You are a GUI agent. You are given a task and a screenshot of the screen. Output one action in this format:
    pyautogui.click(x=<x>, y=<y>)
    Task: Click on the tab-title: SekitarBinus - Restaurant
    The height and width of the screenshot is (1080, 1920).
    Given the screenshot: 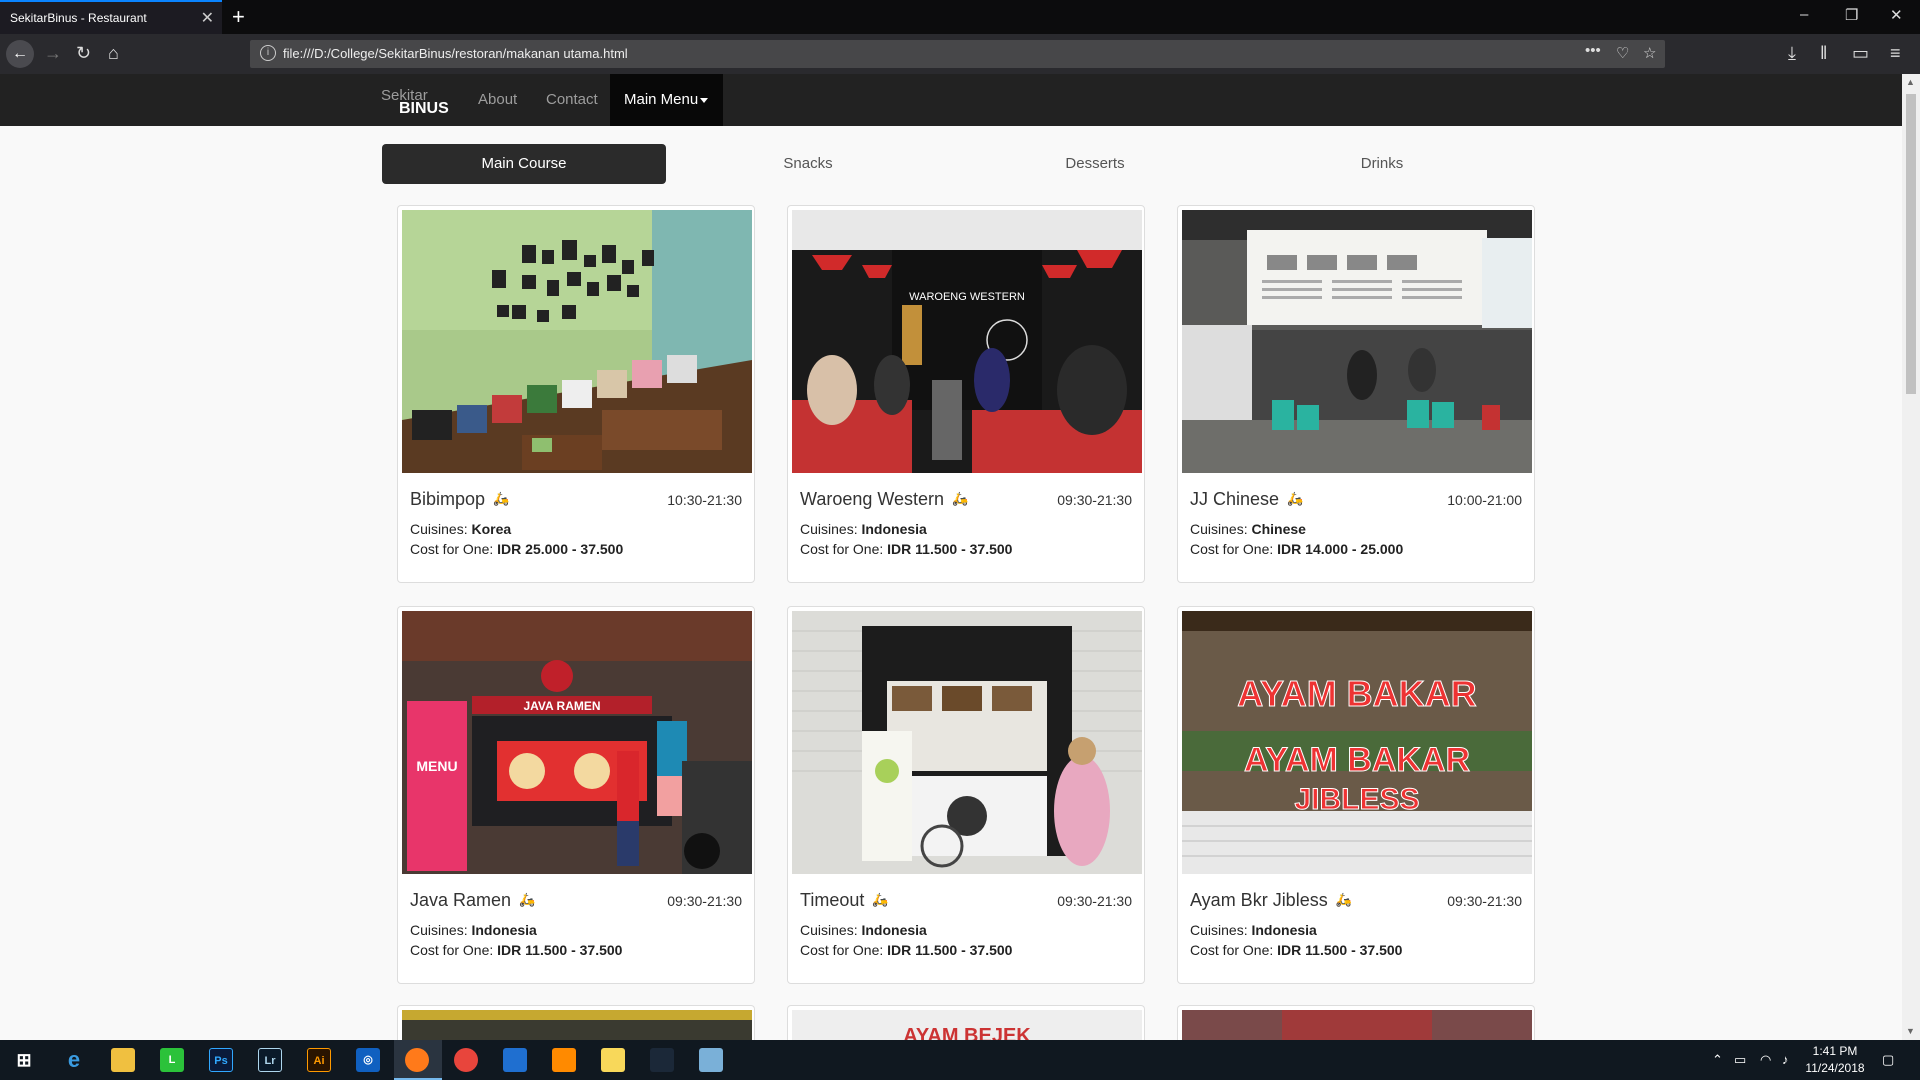 What is the action you would take?
    pyautogui.click(x=78, y=18)
    